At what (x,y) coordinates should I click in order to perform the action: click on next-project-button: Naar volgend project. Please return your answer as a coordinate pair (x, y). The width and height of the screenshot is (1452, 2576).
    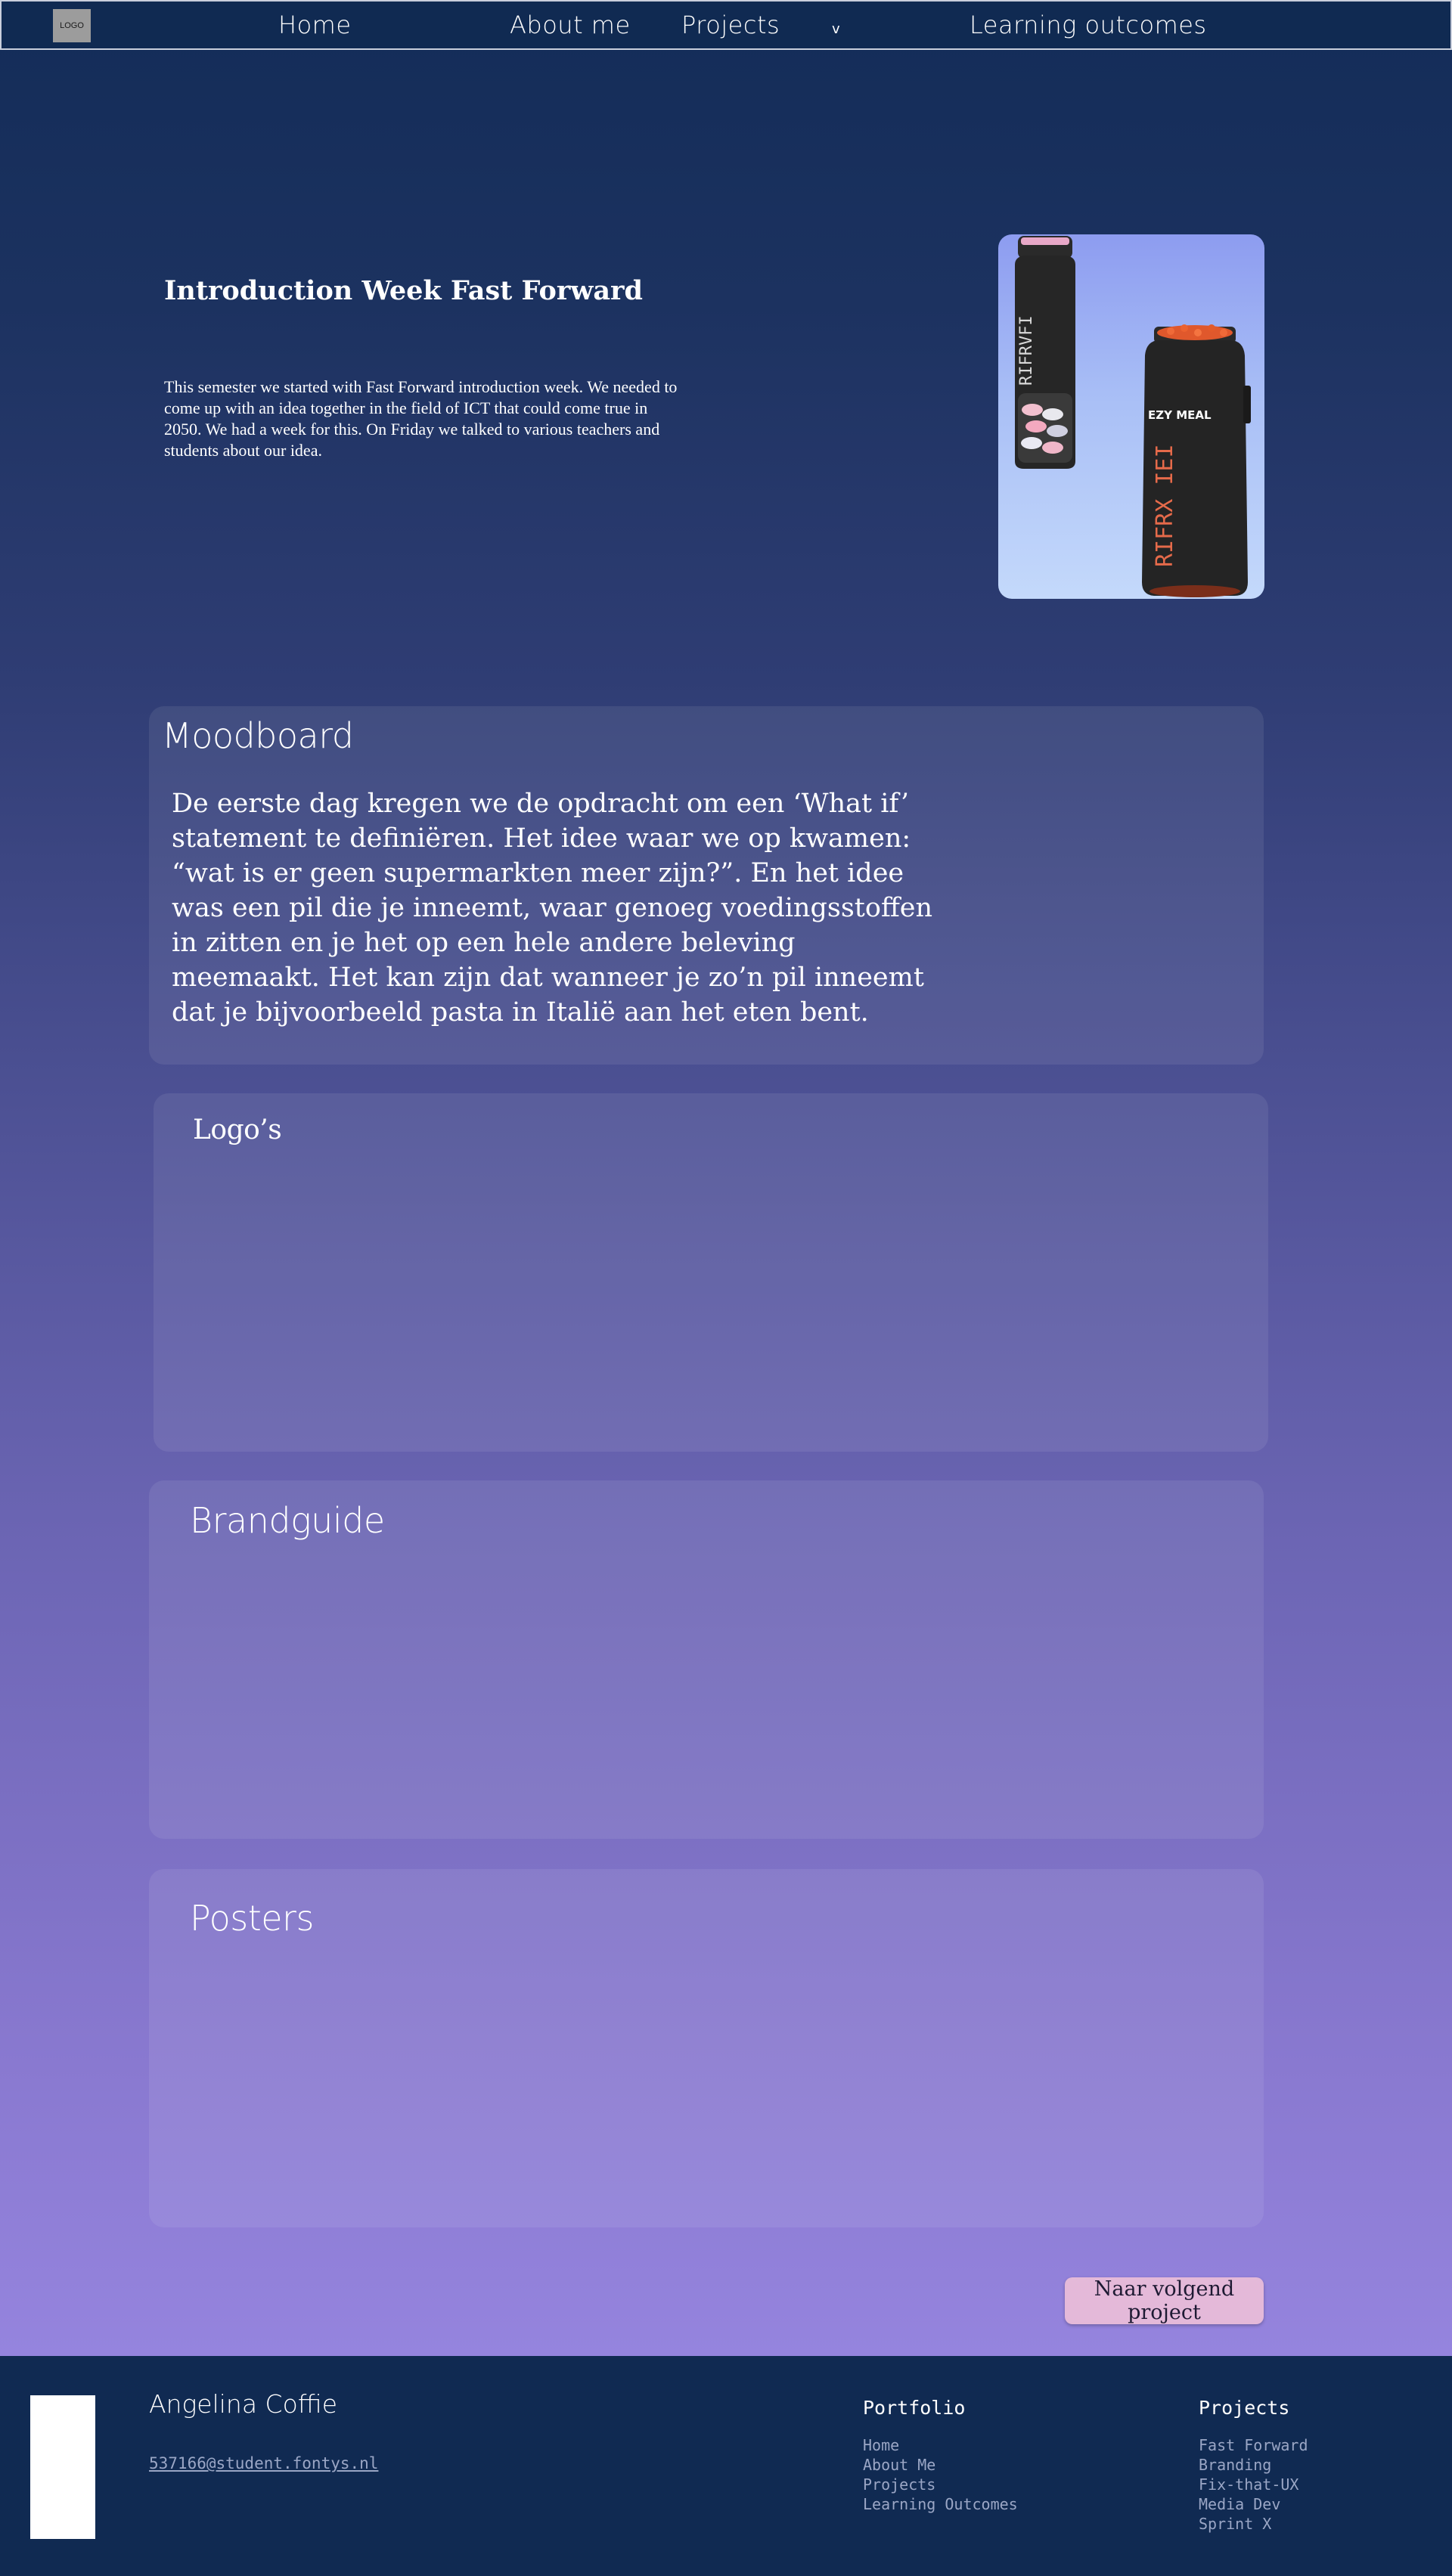
    Looking at the image, I should click on (1164, 2300).